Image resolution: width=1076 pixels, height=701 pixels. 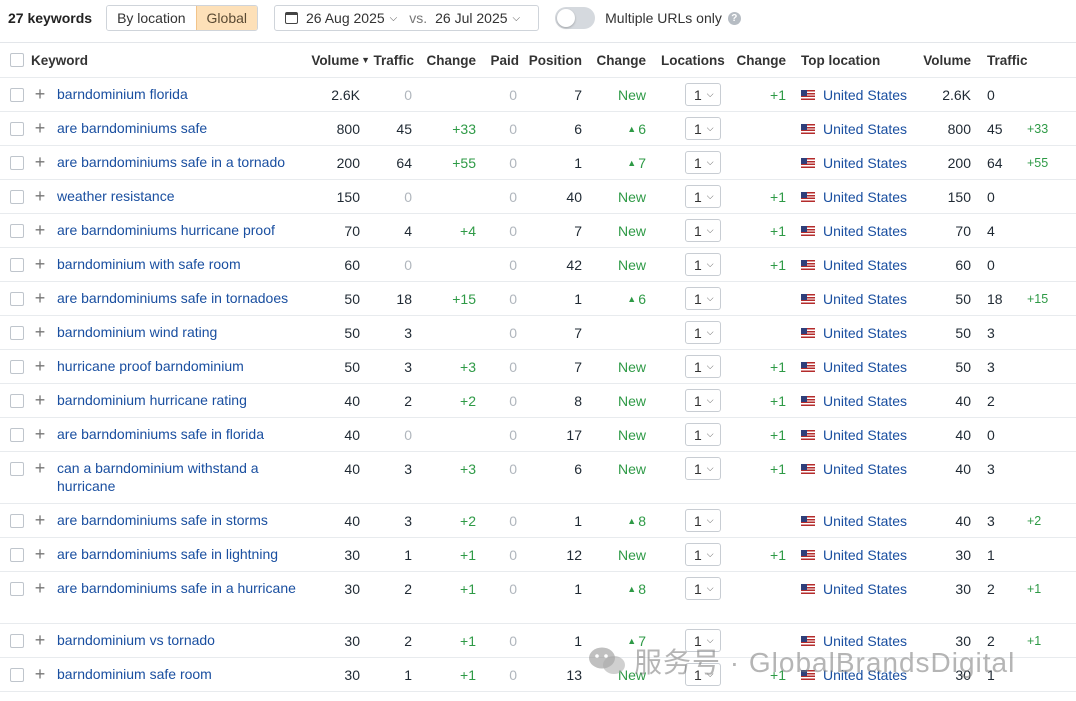 What do you see at coordinates (392, 60) in the screenshot?
I see `header-traffic: Traffic` at bounding box center [392, 60].